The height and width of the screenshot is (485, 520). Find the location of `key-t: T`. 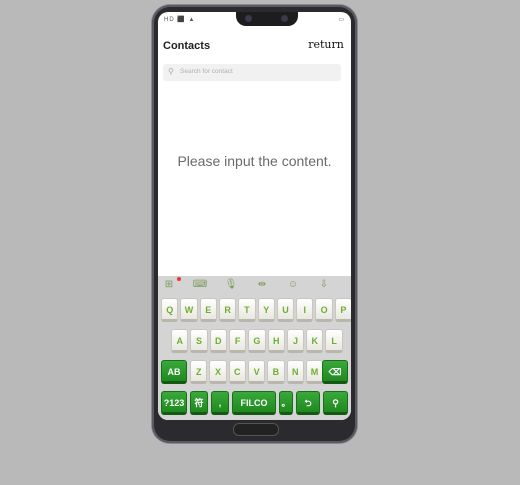

key-t: T is located at coordinates (247, 310).